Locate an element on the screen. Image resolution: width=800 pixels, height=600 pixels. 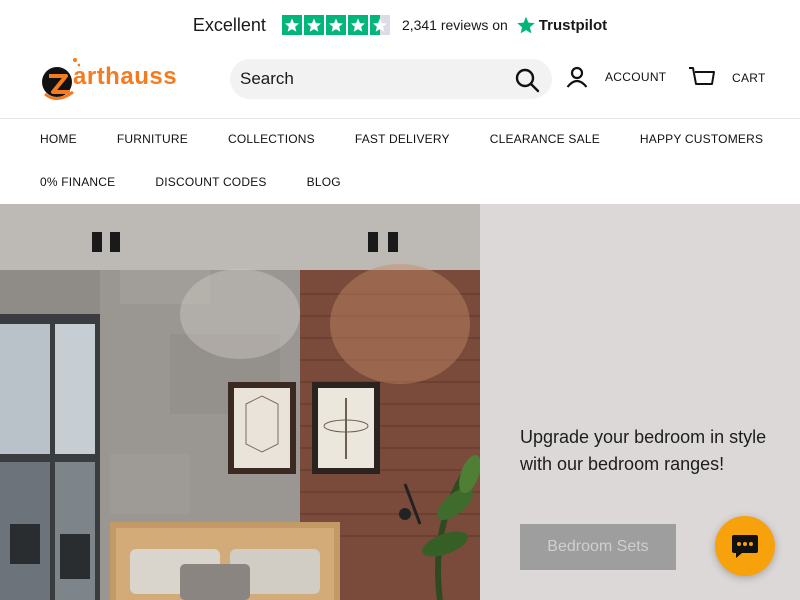
trustpilot-brand-text: Trustpilot is located at coordinates (573, 25).